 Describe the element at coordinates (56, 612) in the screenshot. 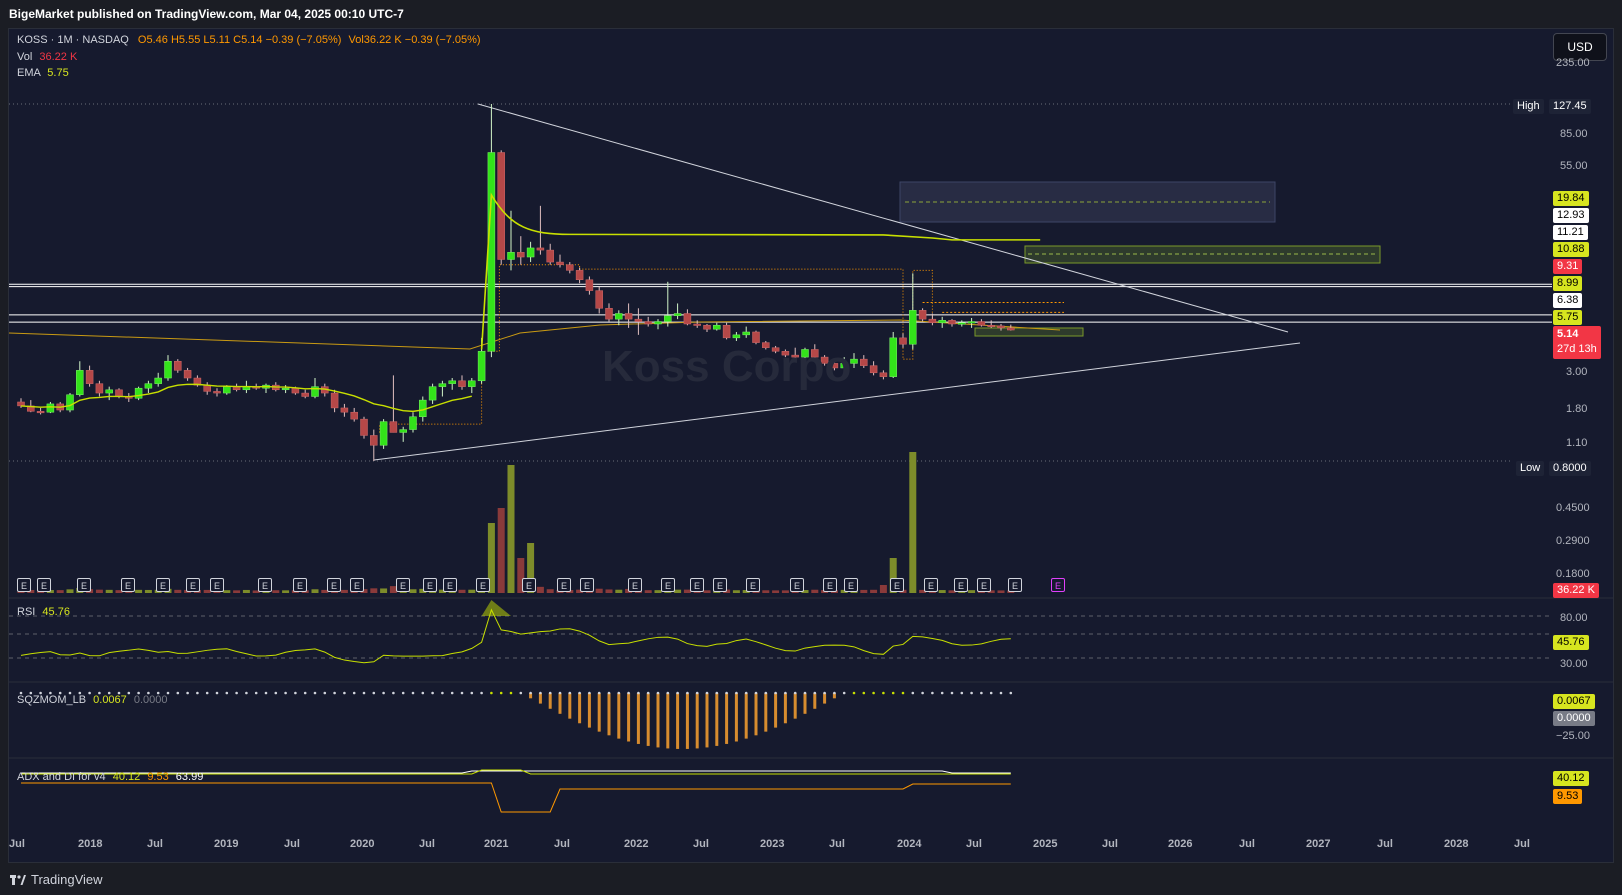

I see `rsi-legend-value: 45.76` at that location.